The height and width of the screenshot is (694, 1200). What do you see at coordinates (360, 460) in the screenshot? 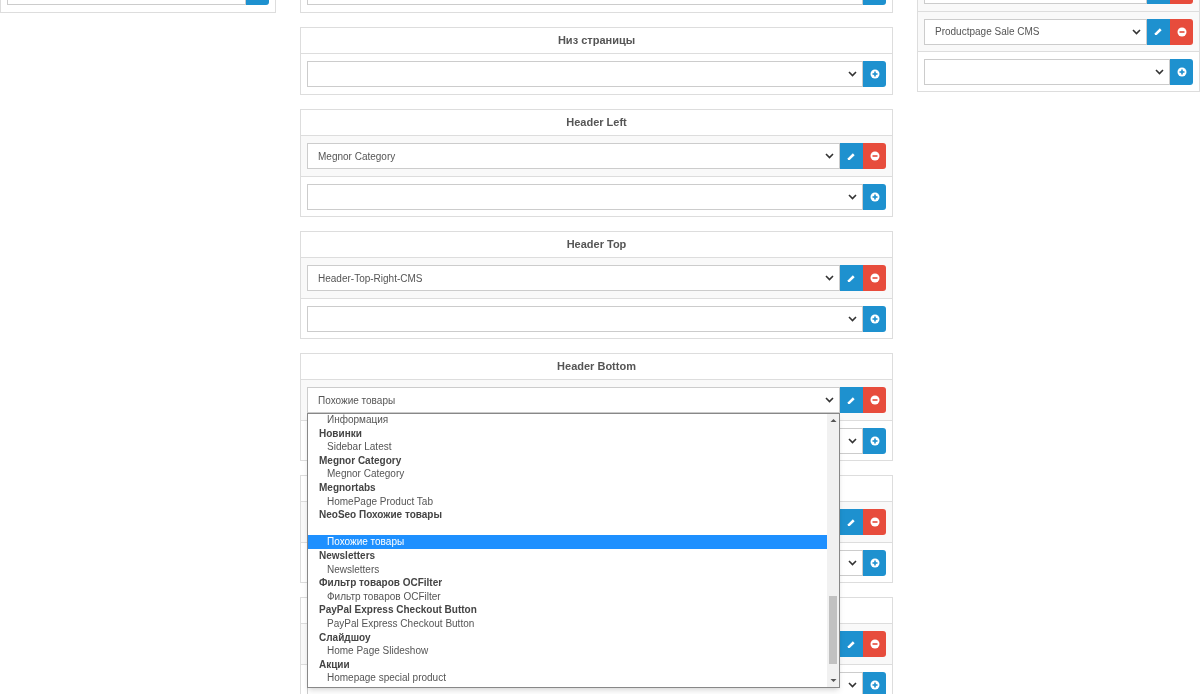
I see `option-group-label: Megnor Category` at bounding box center [360, 460].